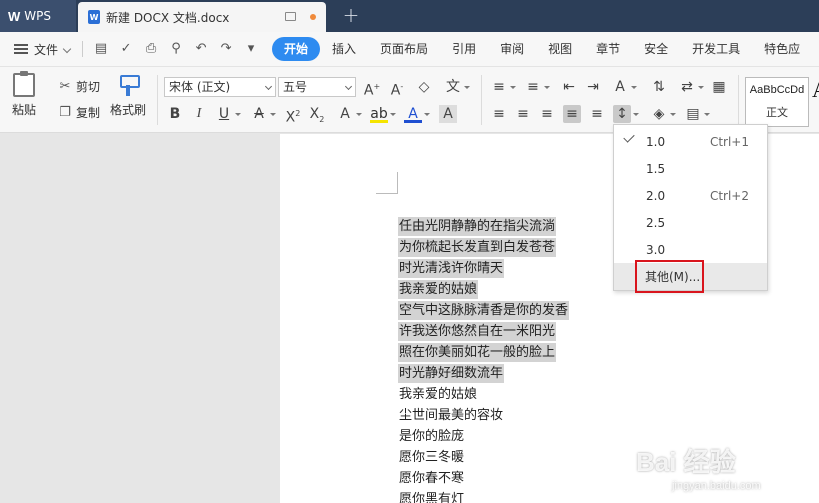 This screenshot has width=819, height=503. I want to click on line-spacing-option-3-0: 3.0, so click(690, 249).